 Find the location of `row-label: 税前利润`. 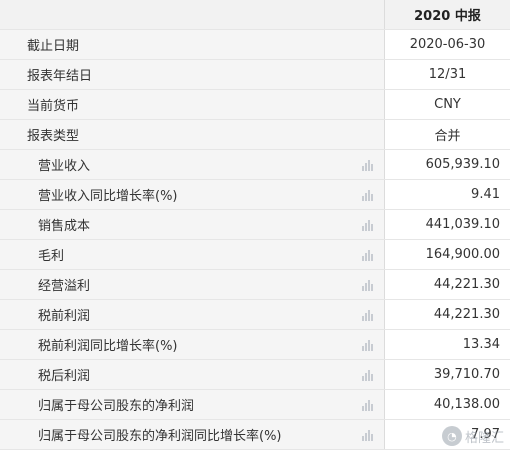

row-label: 税前利润 is located at coordinates (64, 316).